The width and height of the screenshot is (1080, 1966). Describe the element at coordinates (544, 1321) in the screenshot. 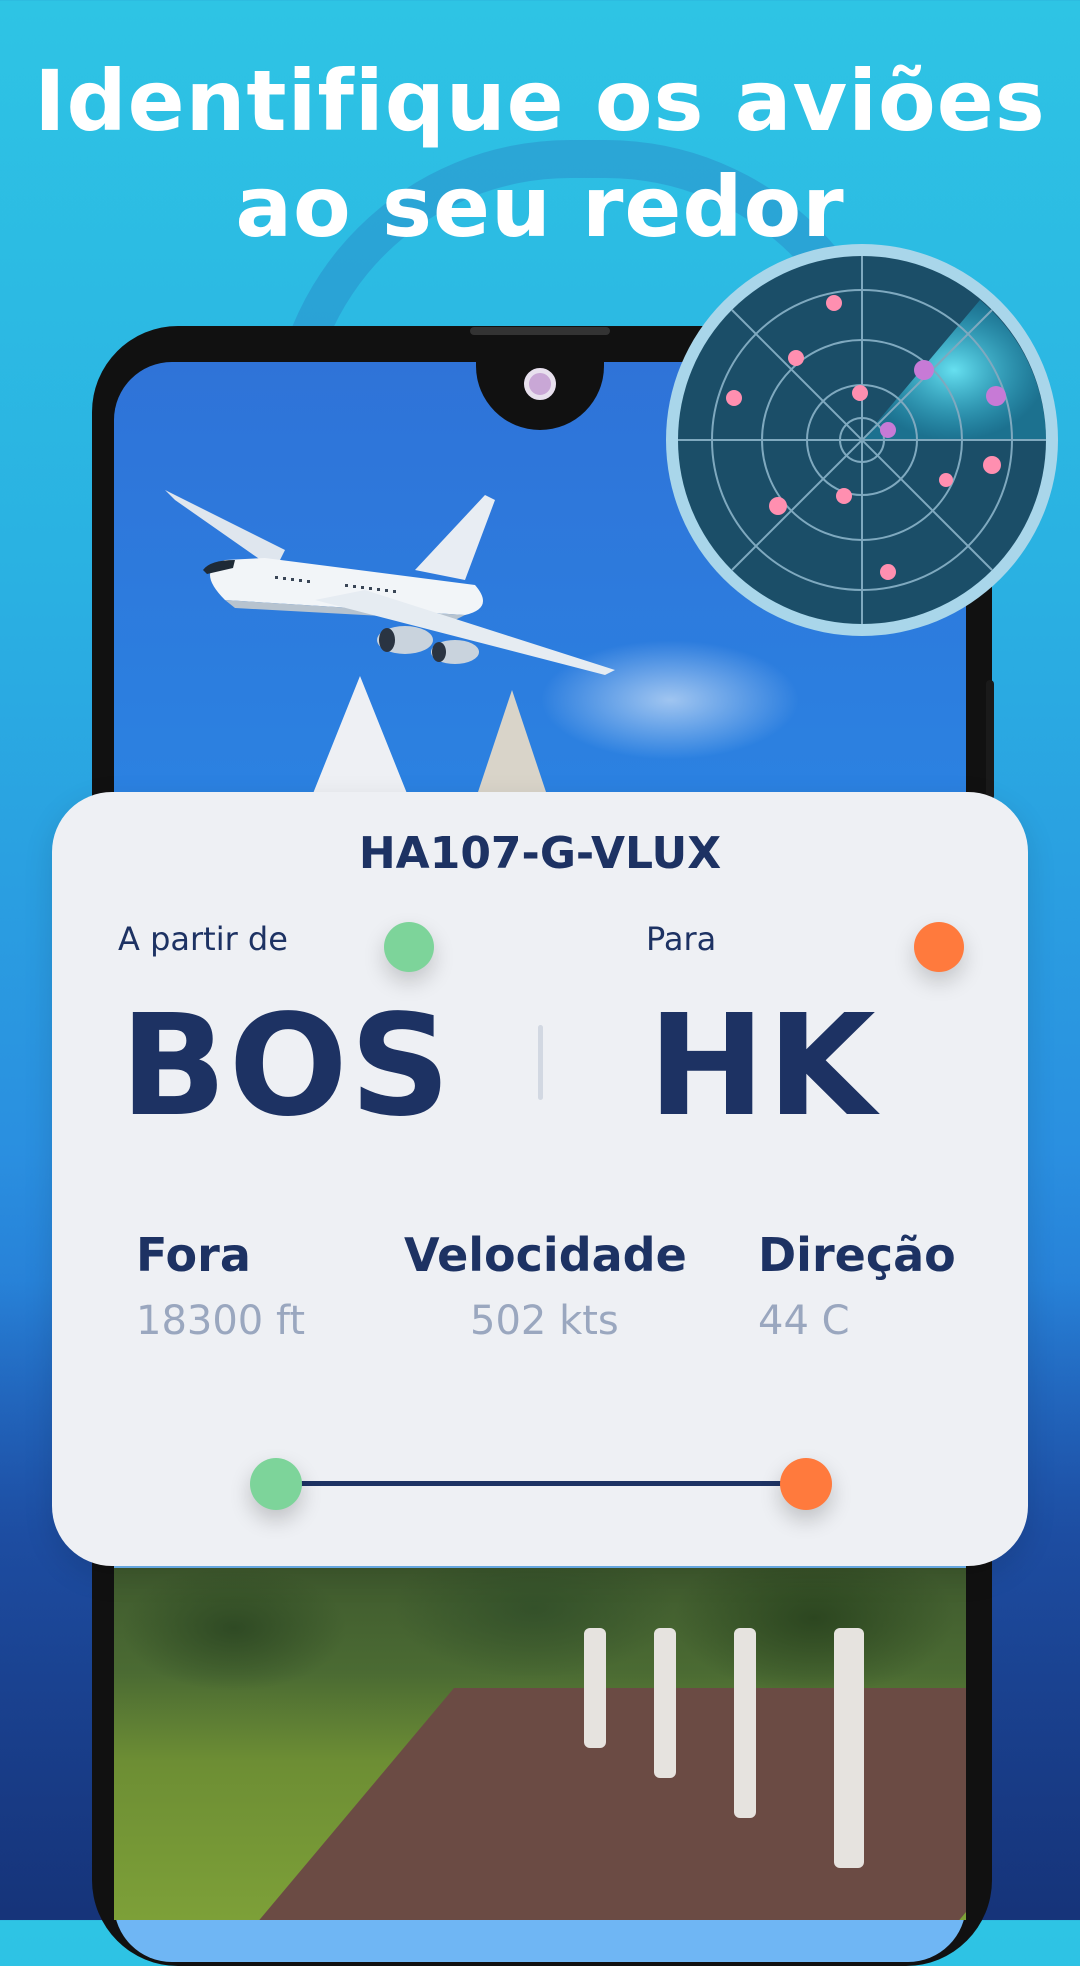

I see `speed-value: 502 kts` at that location.